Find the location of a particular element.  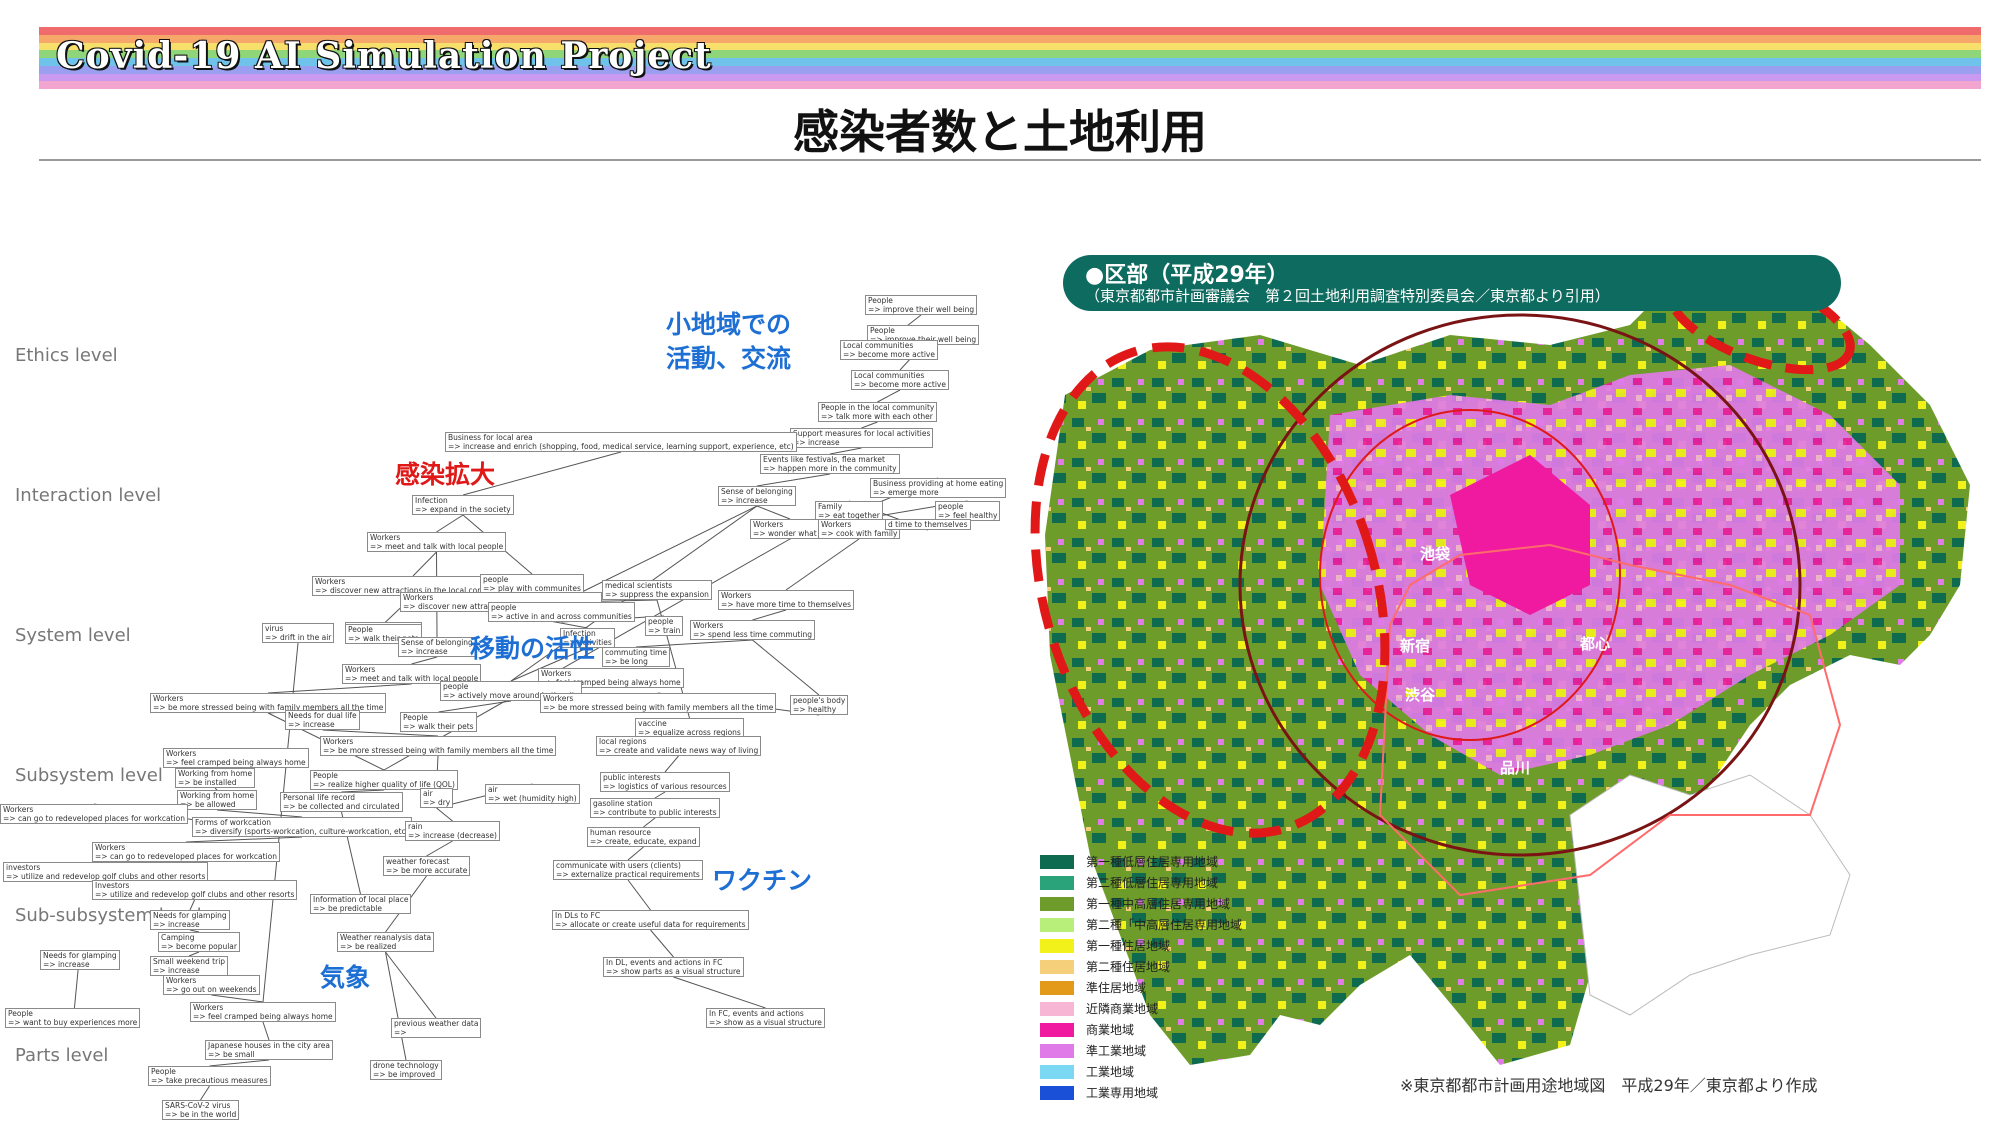

place-shinjuku: 新宿 is located at coordinates (1415, 646).